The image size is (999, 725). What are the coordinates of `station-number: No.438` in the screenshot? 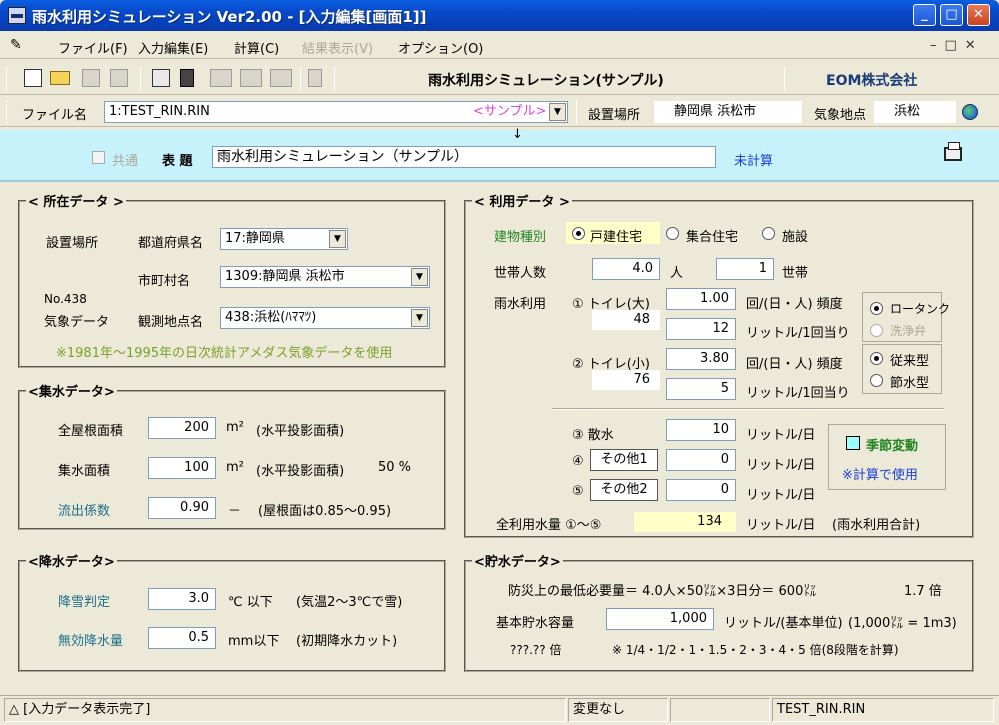 It's located at (65, 299).